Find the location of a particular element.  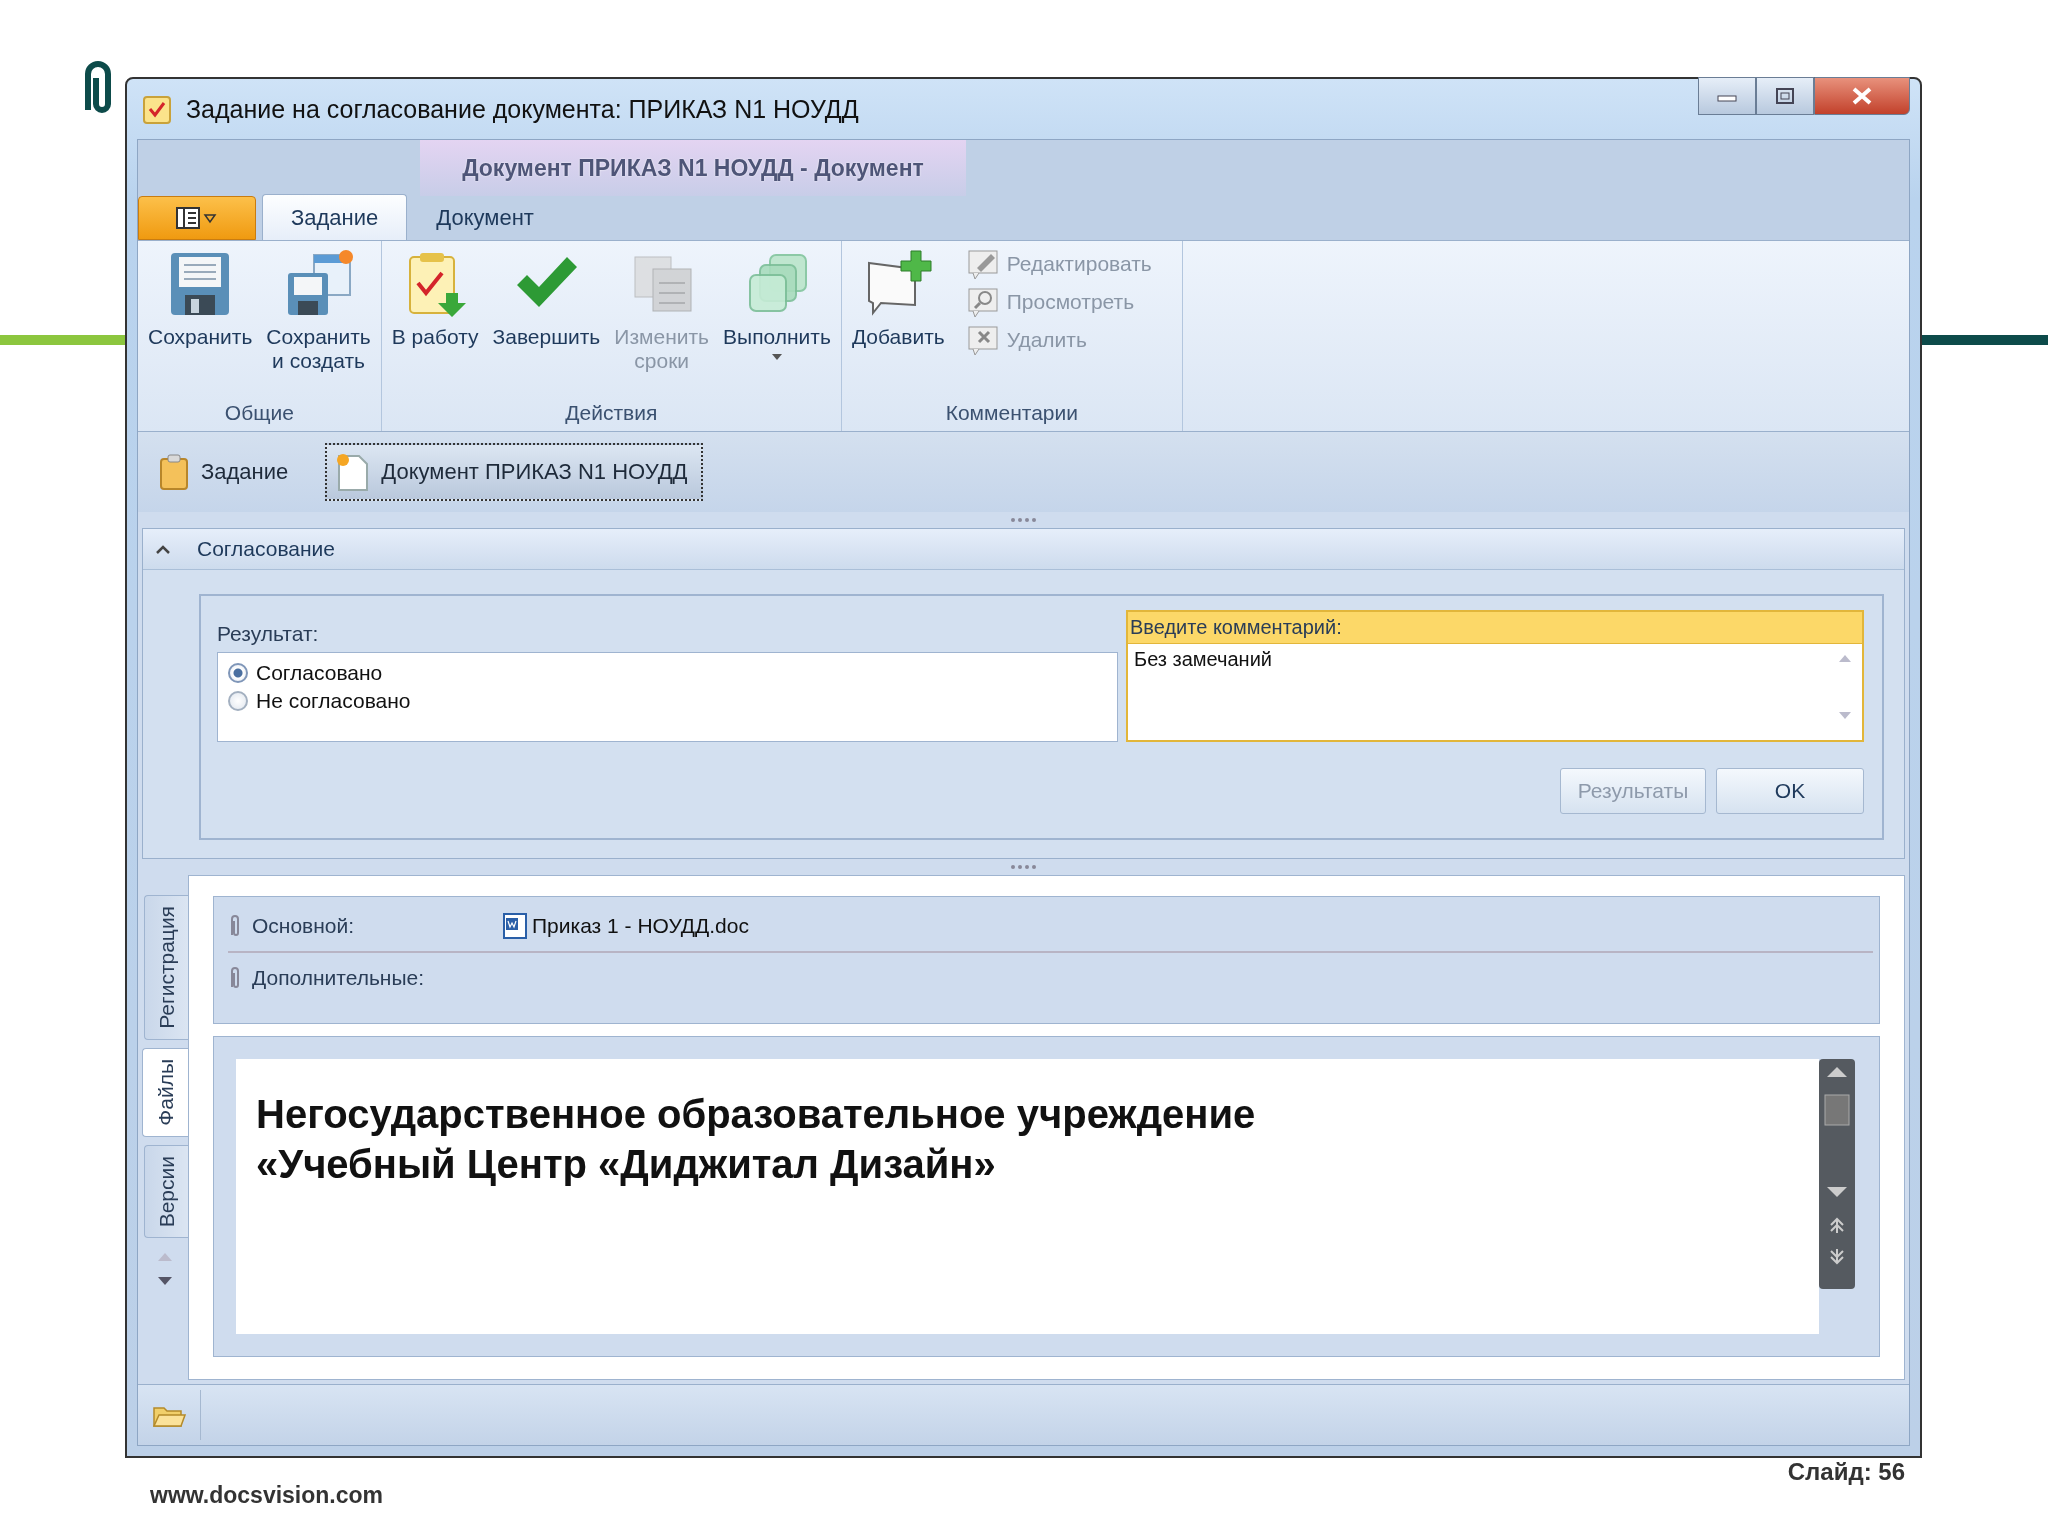

ribbon-tab: Документ is located at coordinates (485, 217).